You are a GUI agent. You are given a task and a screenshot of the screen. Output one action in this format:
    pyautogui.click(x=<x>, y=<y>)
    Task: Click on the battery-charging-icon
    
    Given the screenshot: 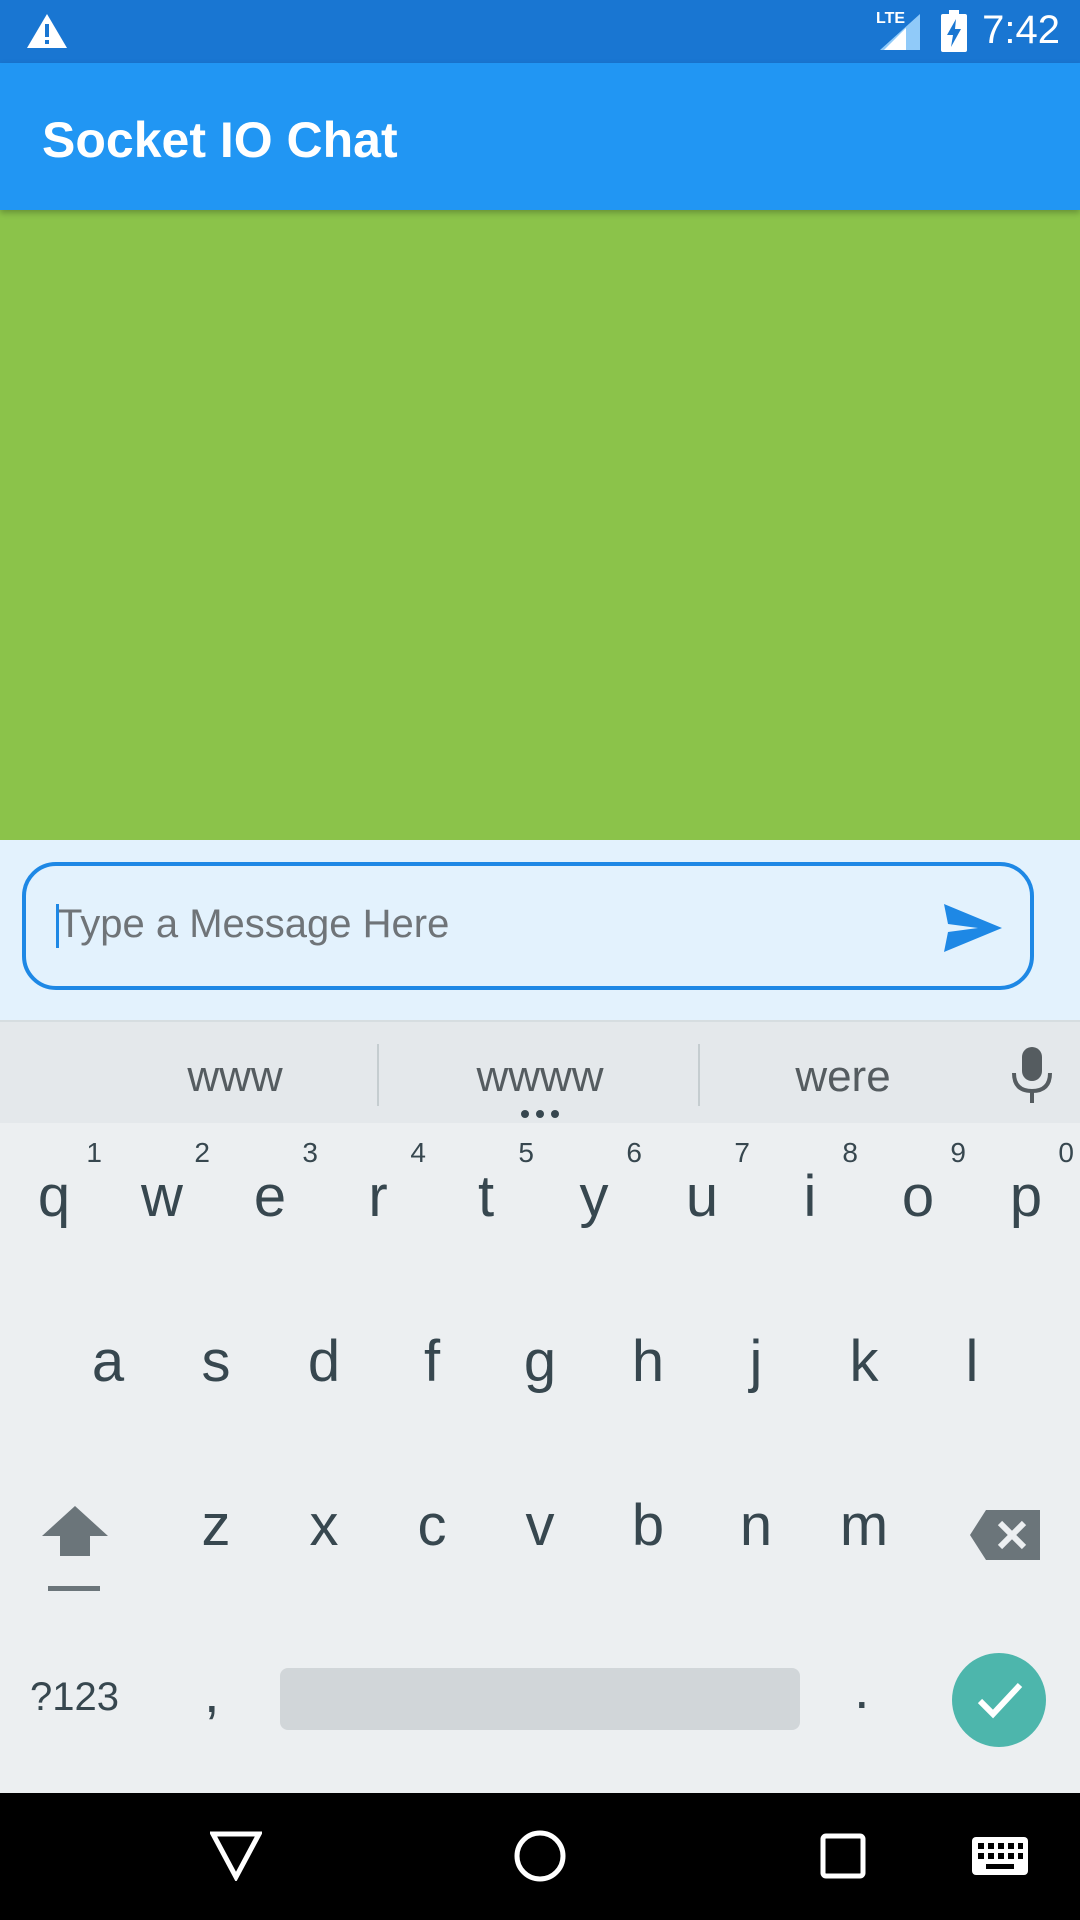 What is the action you would take?
    pyautogui.click(x=954, y=31)
    